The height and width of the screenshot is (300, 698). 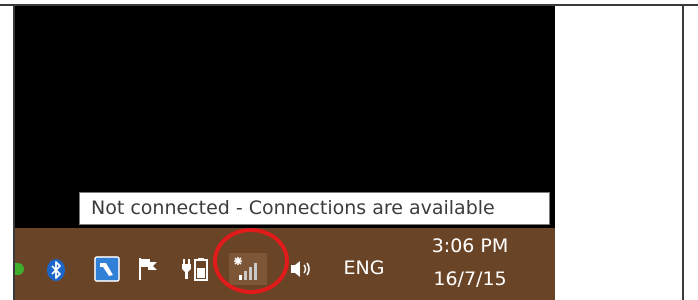 I want to click on right-border, so click(x=683, y=152).